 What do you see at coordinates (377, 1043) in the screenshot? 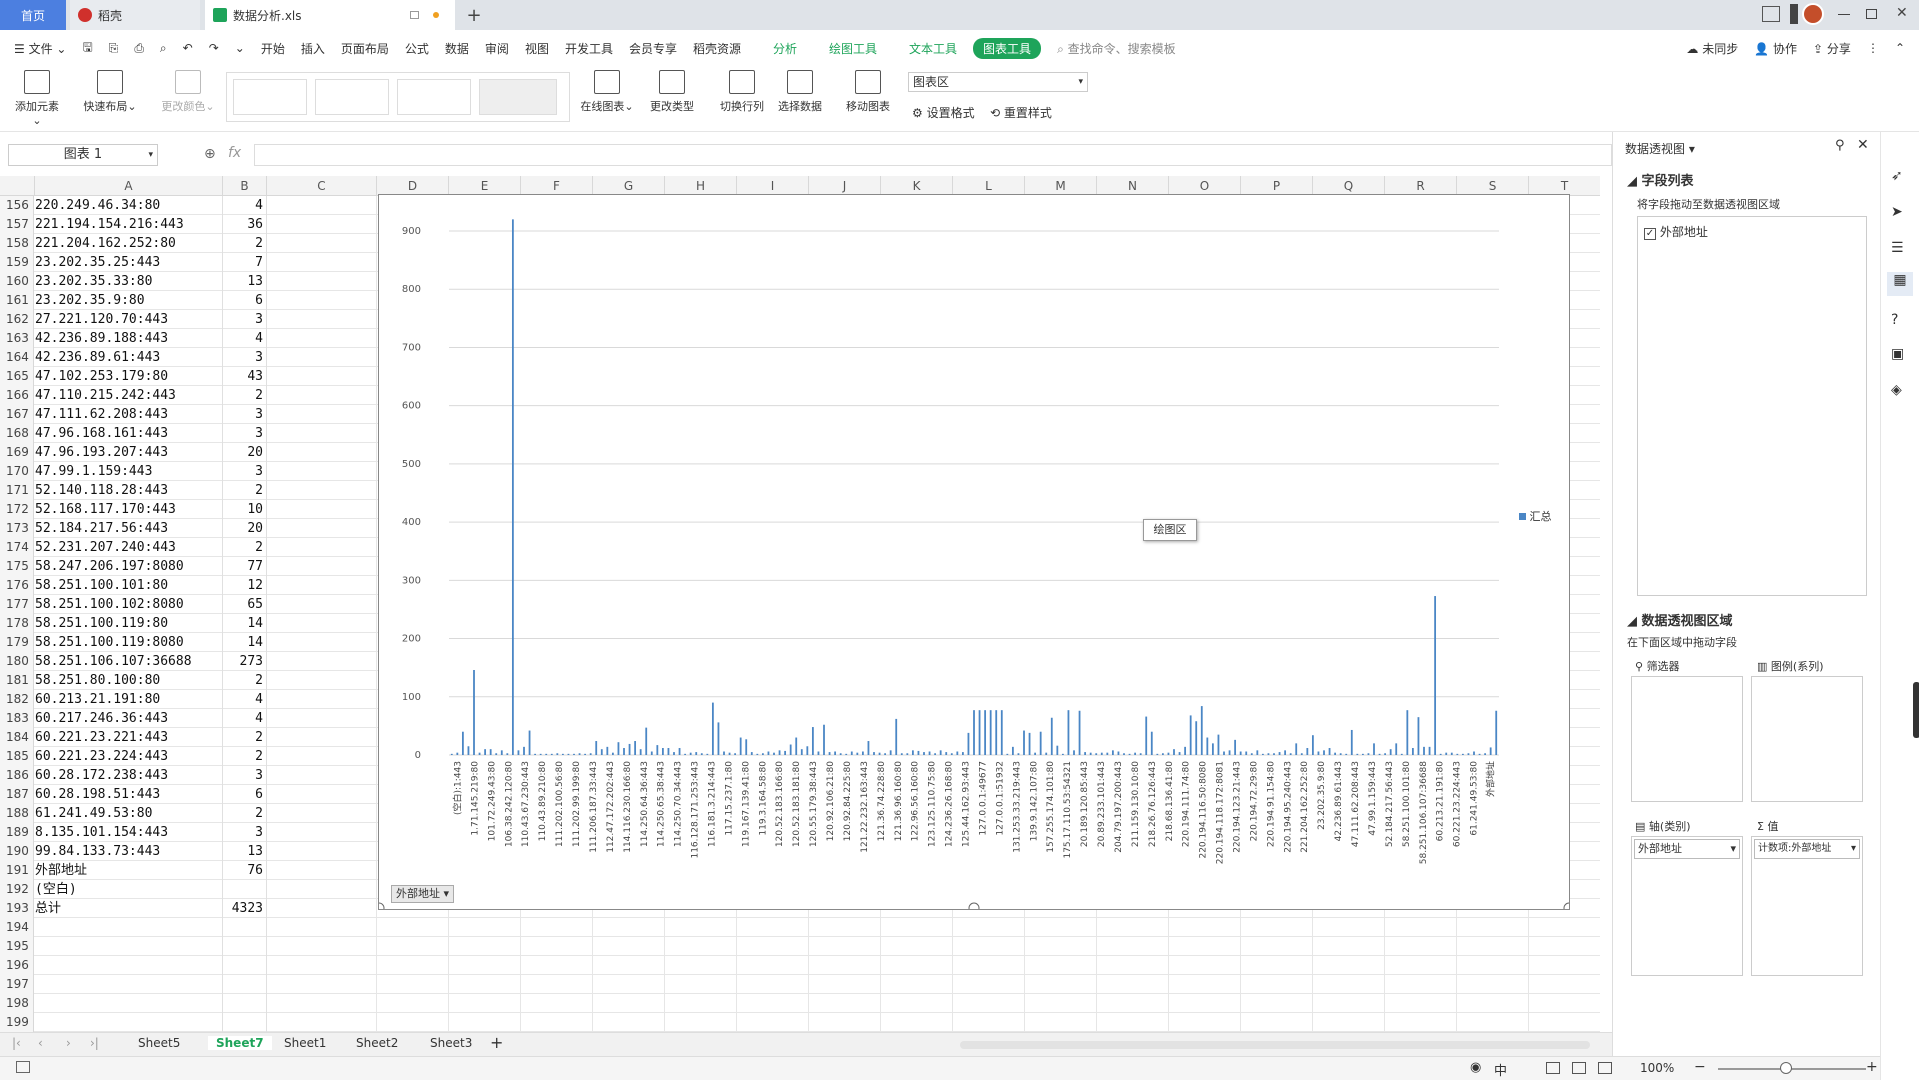
I see `sheet-tab-sheet2: Sheet2` at bounding box center [377, 1043].